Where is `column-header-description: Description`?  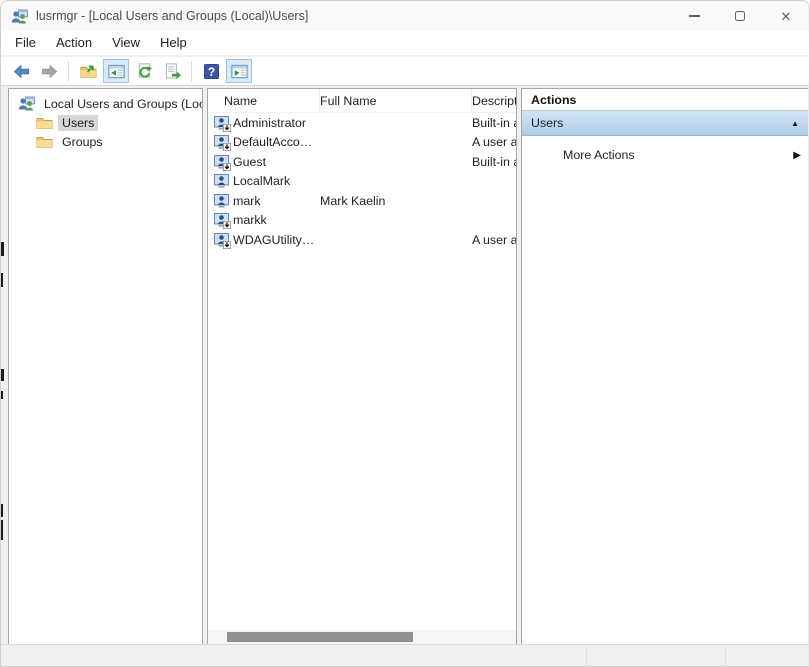 column-header-description: Description is located at coordinates (494, 100).